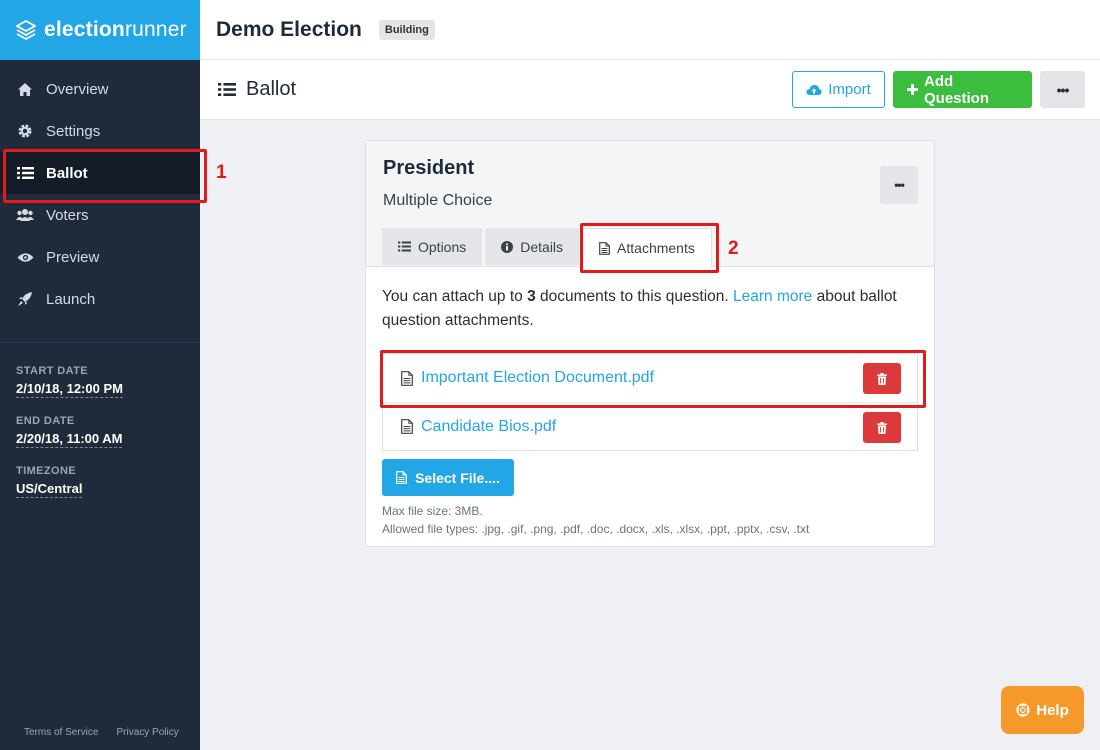 The image size is (1100, 750). I want to click on page-more-button: •••, so click(1062, 89).